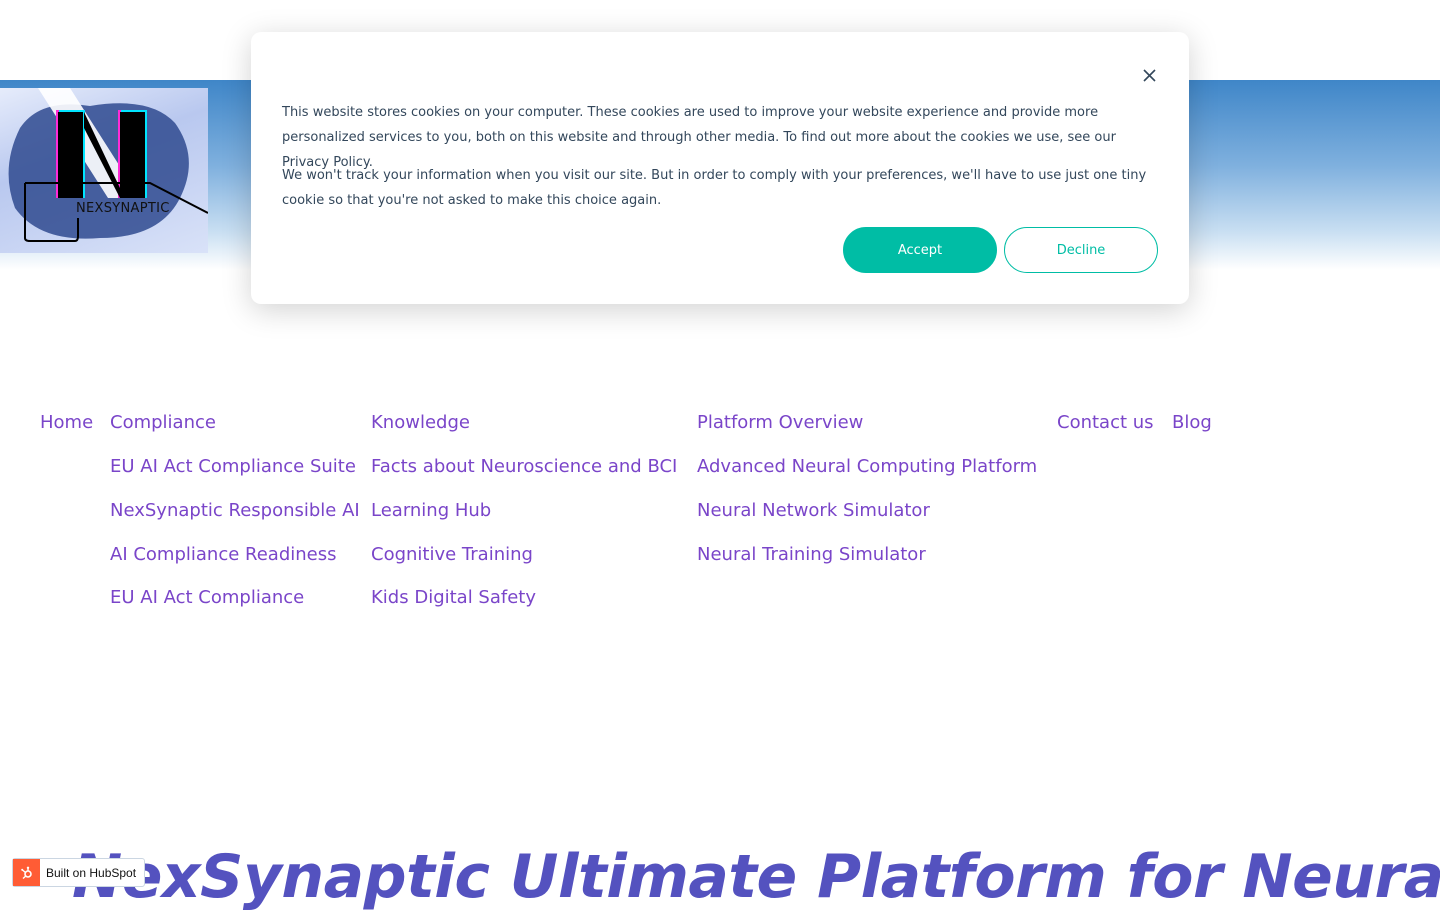 The width and height of the screenshot is (1440, 912). What do you see at coordinates (223, 554) in the screenshot?
I see `nav-compliance-item: AI Compliance Readiness` at bounding box center [223, 554].